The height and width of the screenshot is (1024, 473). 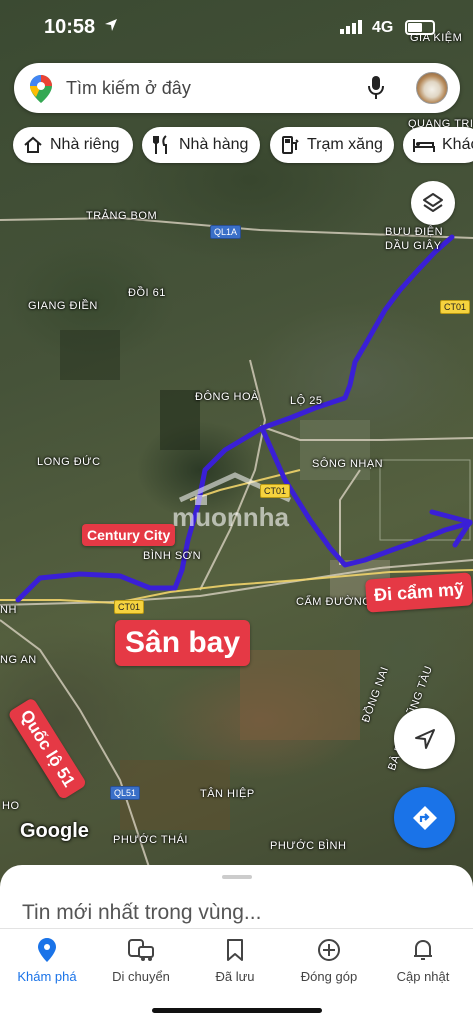 I want to click on google-logo: Google, so click(x=54, y=831).